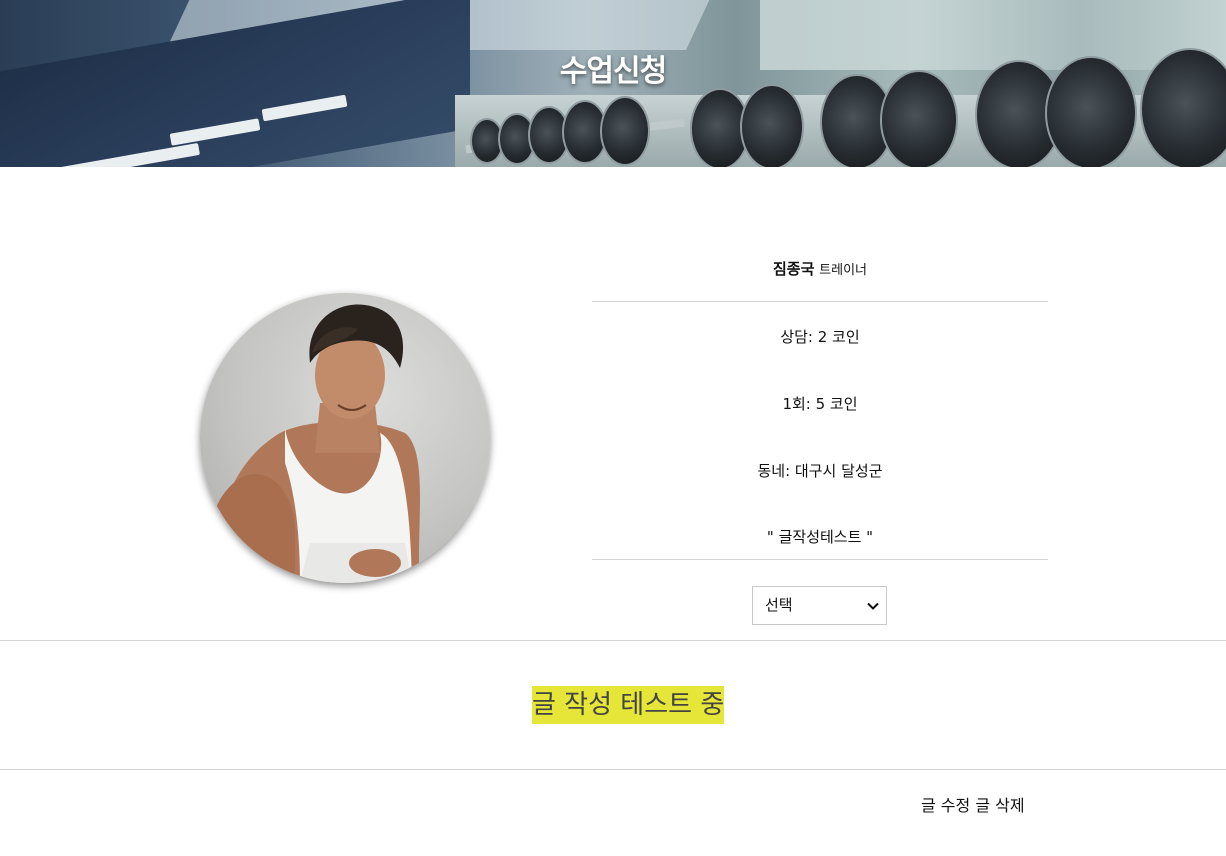 This screenshot has width=1226, height=856. Describe the element at coordinates (613, 71) in the screenshot. I see `page-title: 수업신청` at that location.